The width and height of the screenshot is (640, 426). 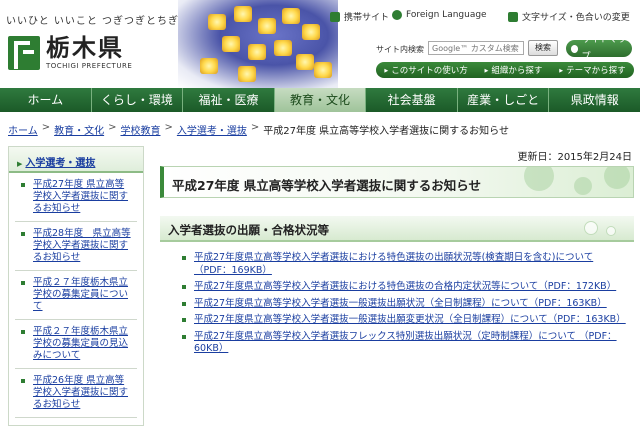 I want to click on mobile-site-link: 携帯サイト, so click(x=359, y=16).